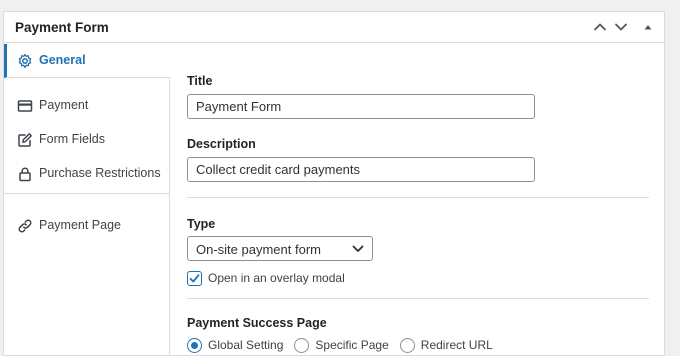  I want to click on link-icon, so click(25, 226).